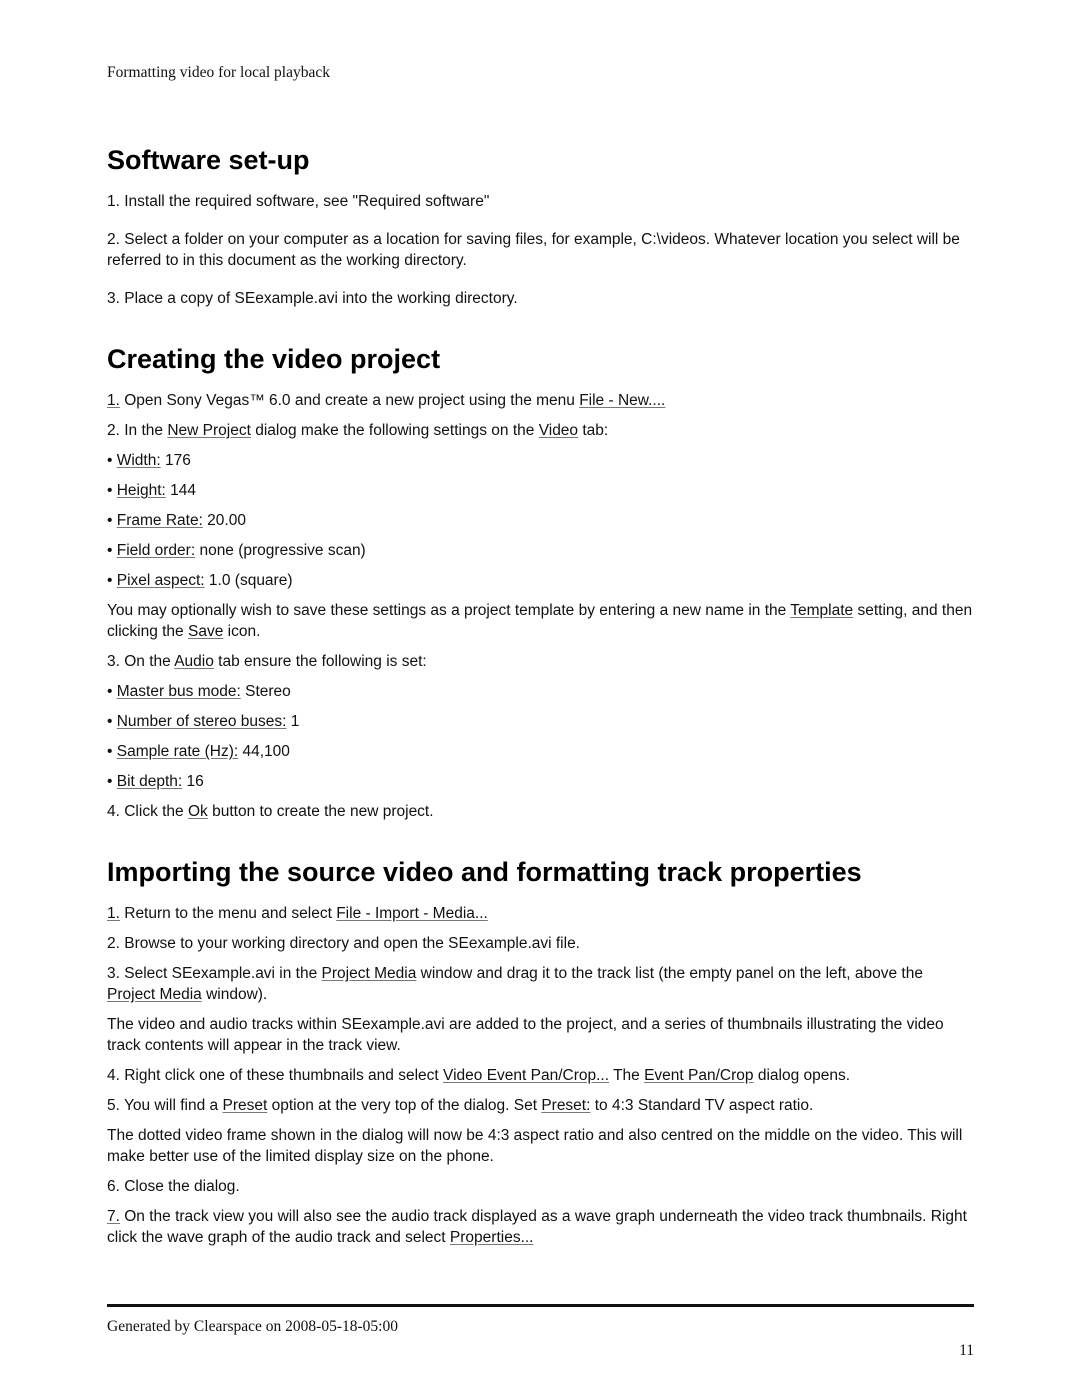 This screenshot has height=1397, width=1080. I want to click on list-item: • Height: 144, so click(152, 490).